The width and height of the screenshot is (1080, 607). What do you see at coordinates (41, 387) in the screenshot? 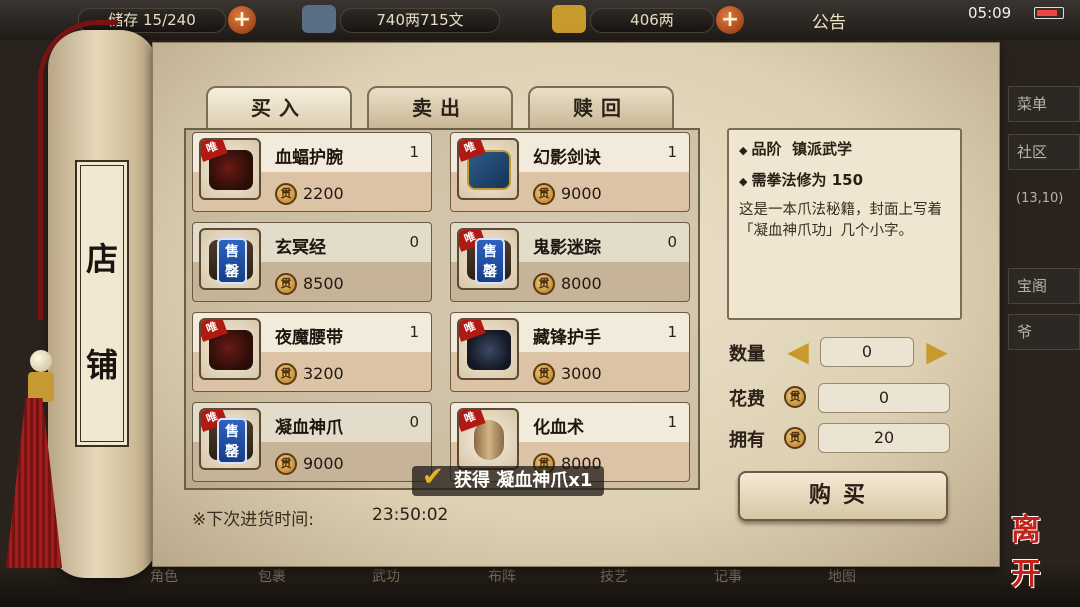
I see `tassel-knot` at bounding box center [41, 387].